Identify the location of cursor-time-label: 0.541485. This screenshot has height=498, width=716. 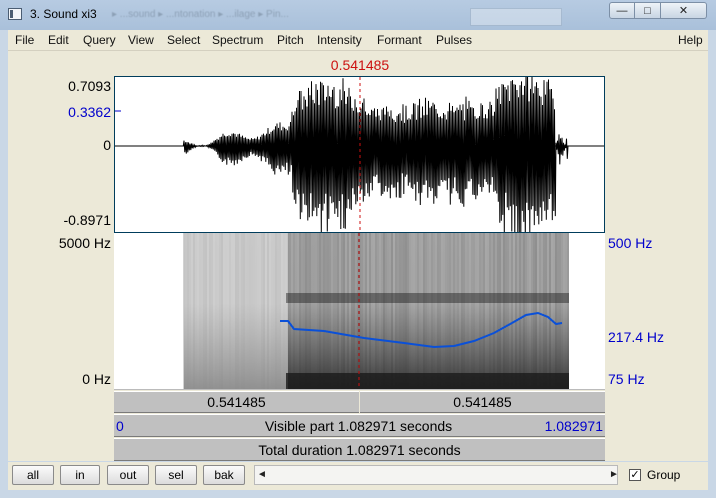
(360, 65).